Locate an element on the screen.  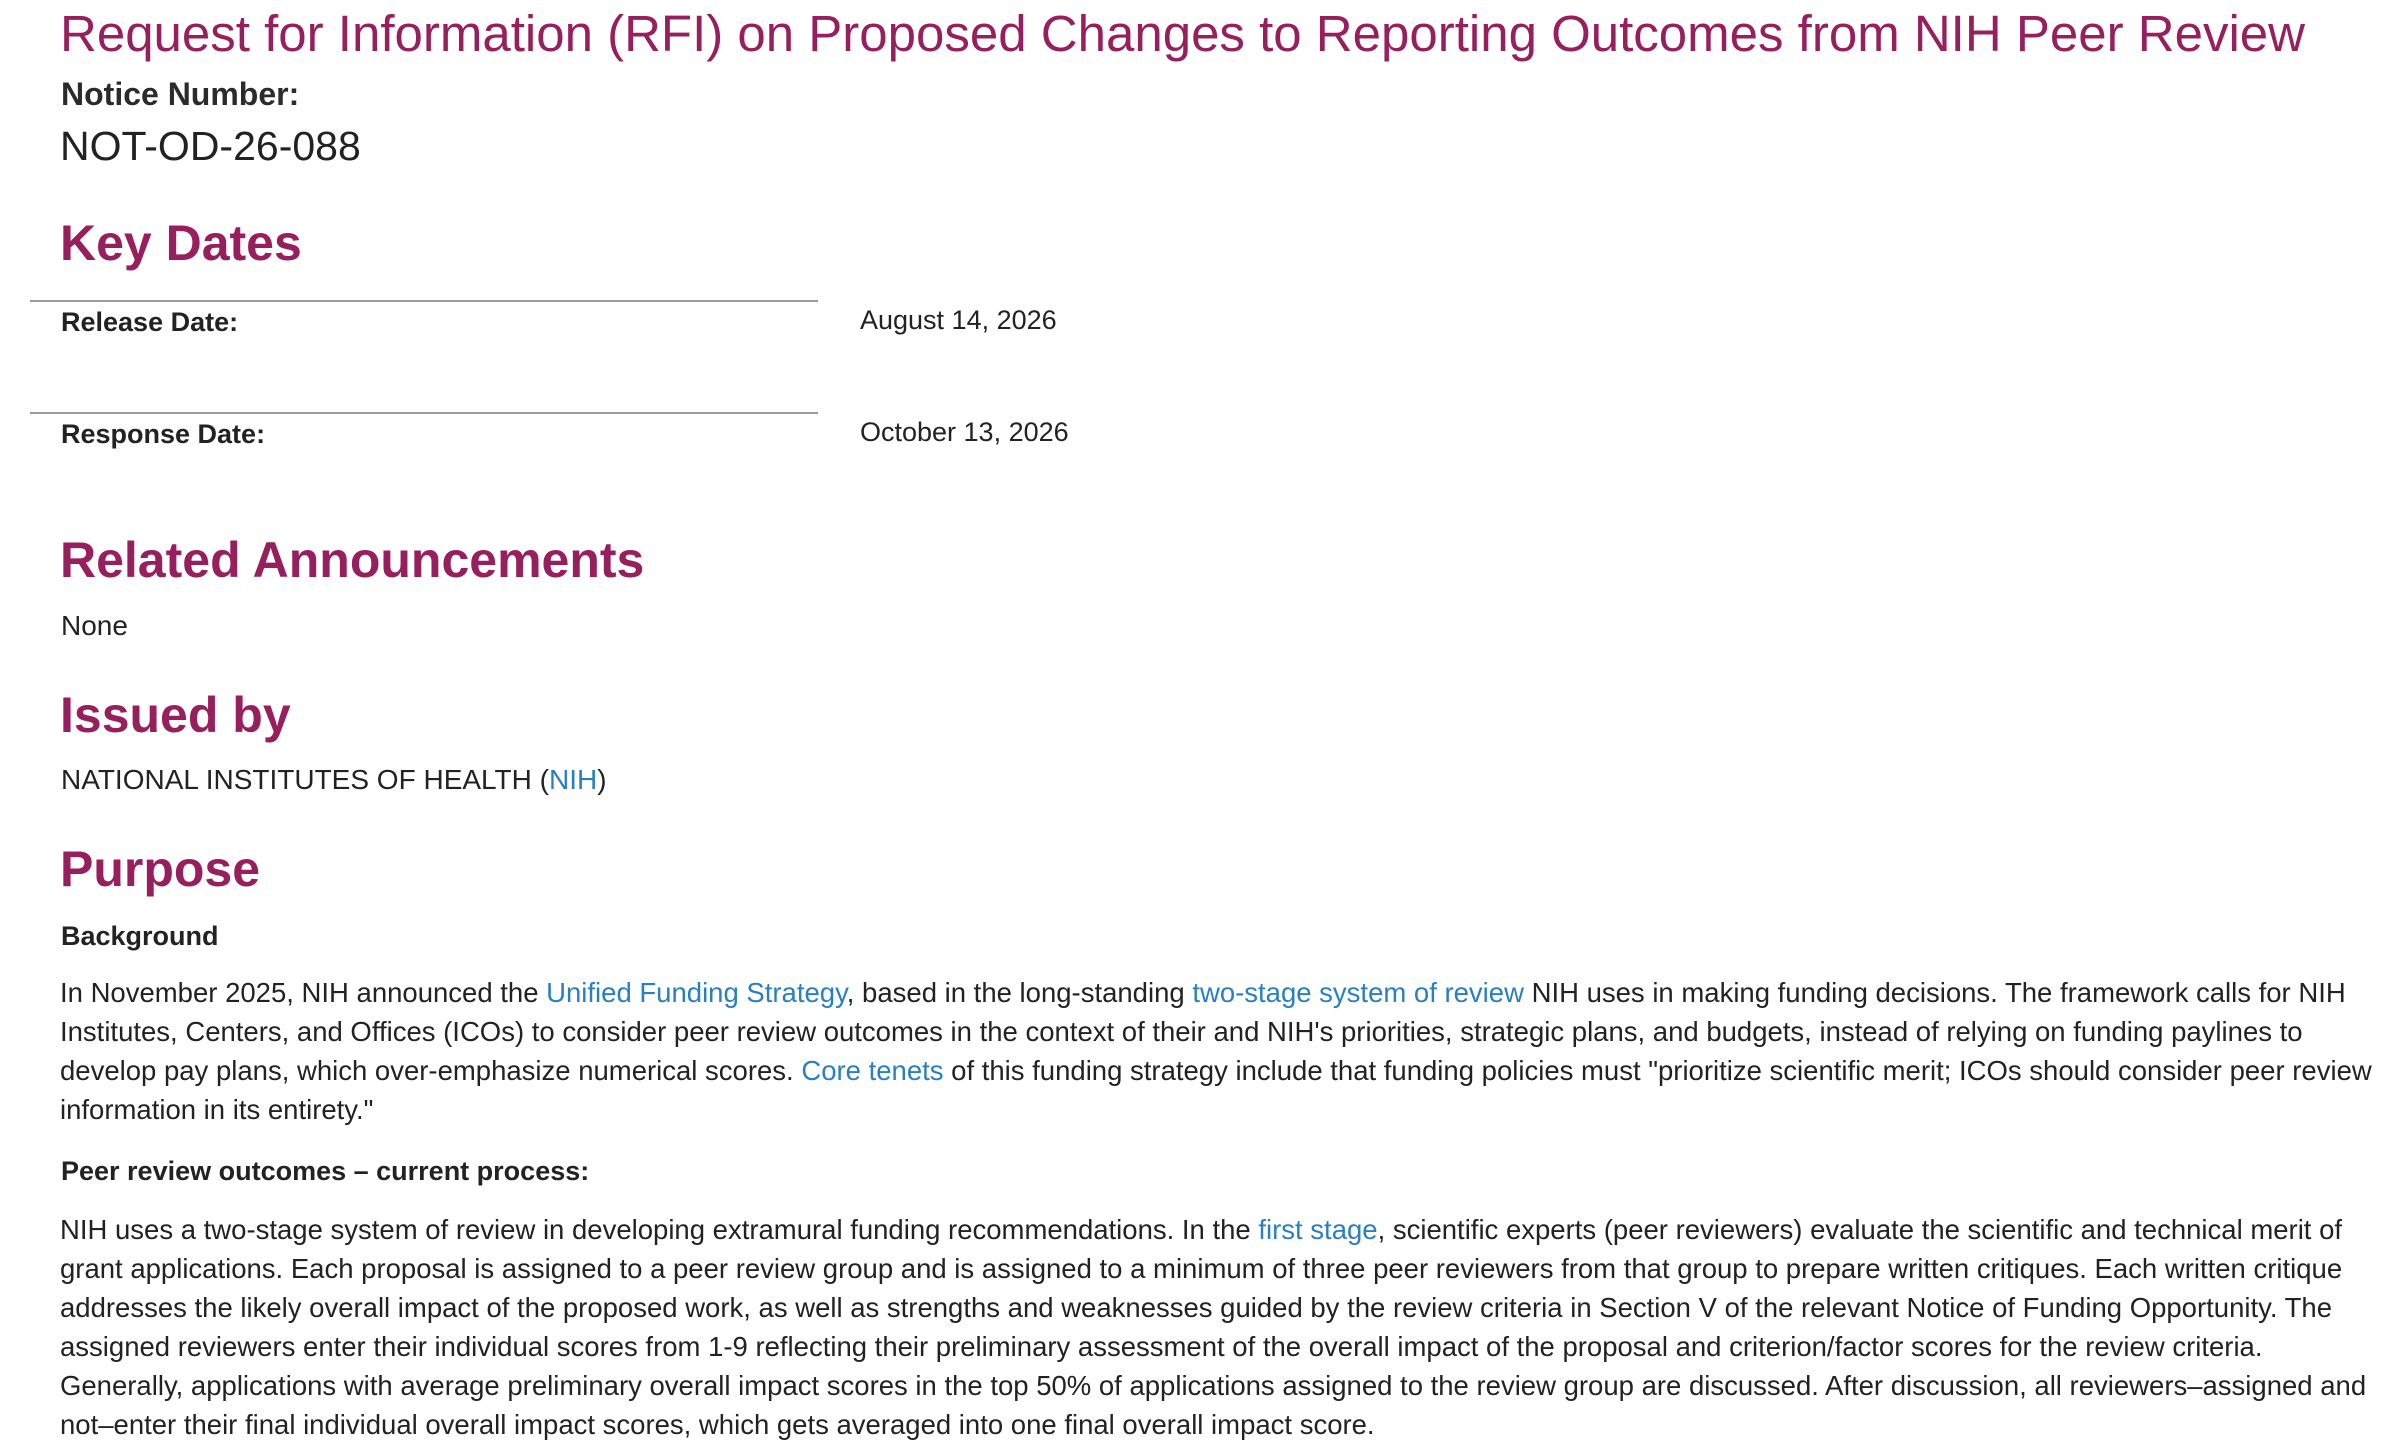
first-stage-link: first stage is located at coordinates (1317, 1229).